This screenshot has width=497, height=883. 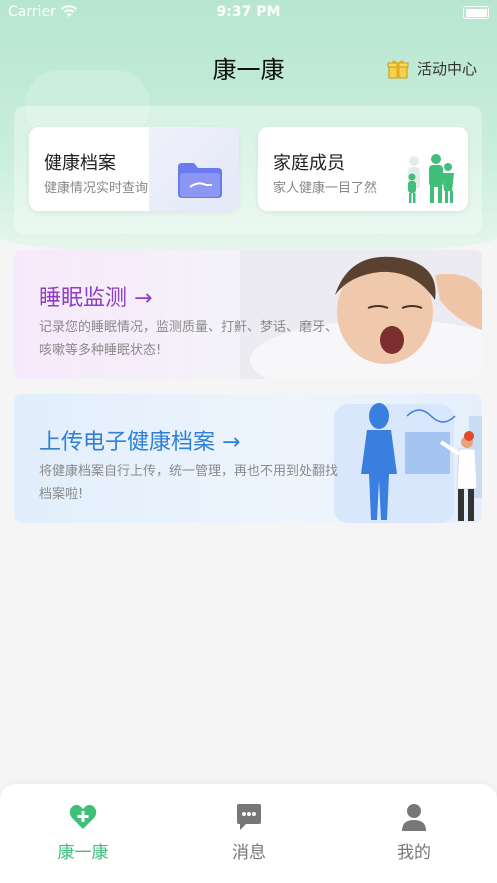 I want to click on tab-home: 康一康, so click(x=83, y=832).